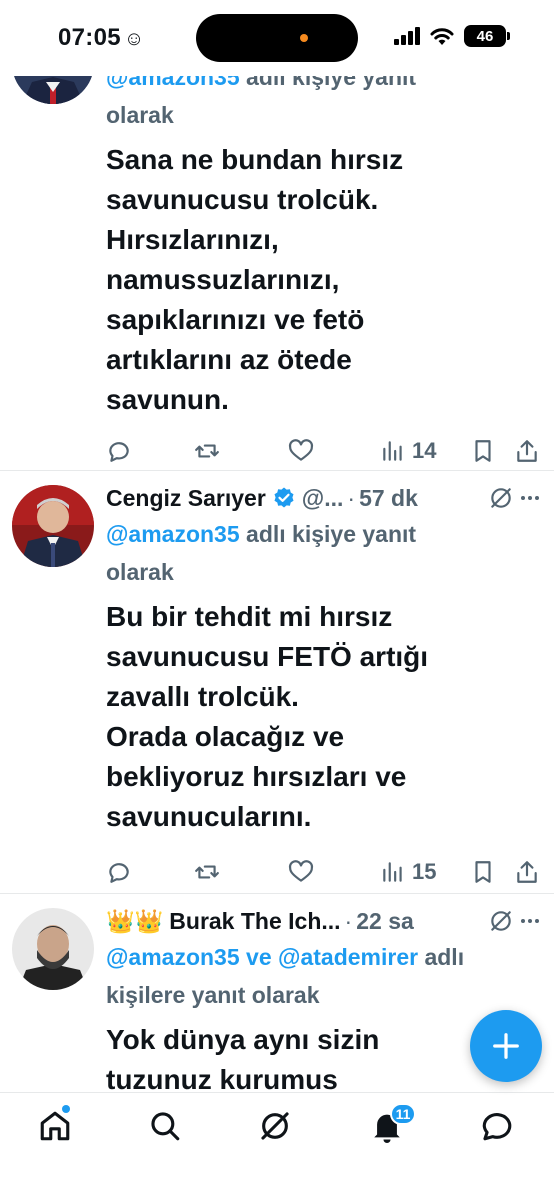 This screenshot has width=554, height=1200. Describe the element at coordinates (424, 450) in the screenshot. I see `views-count: 14` at that location.